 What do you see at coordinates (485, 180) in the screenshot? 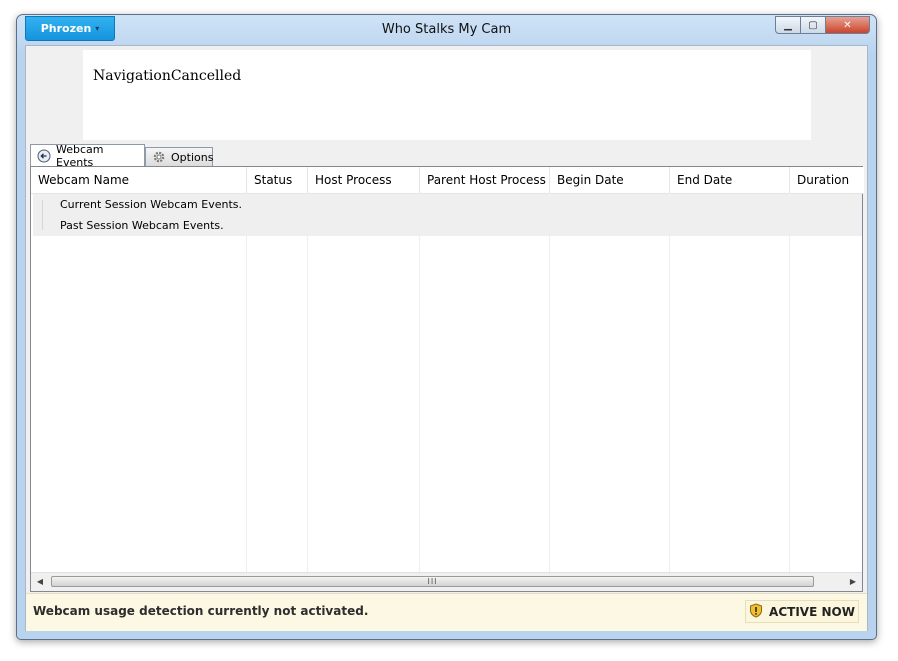
I see `column-header-parent-host-process: Parent Host Process` at bounding box center [485, 180].